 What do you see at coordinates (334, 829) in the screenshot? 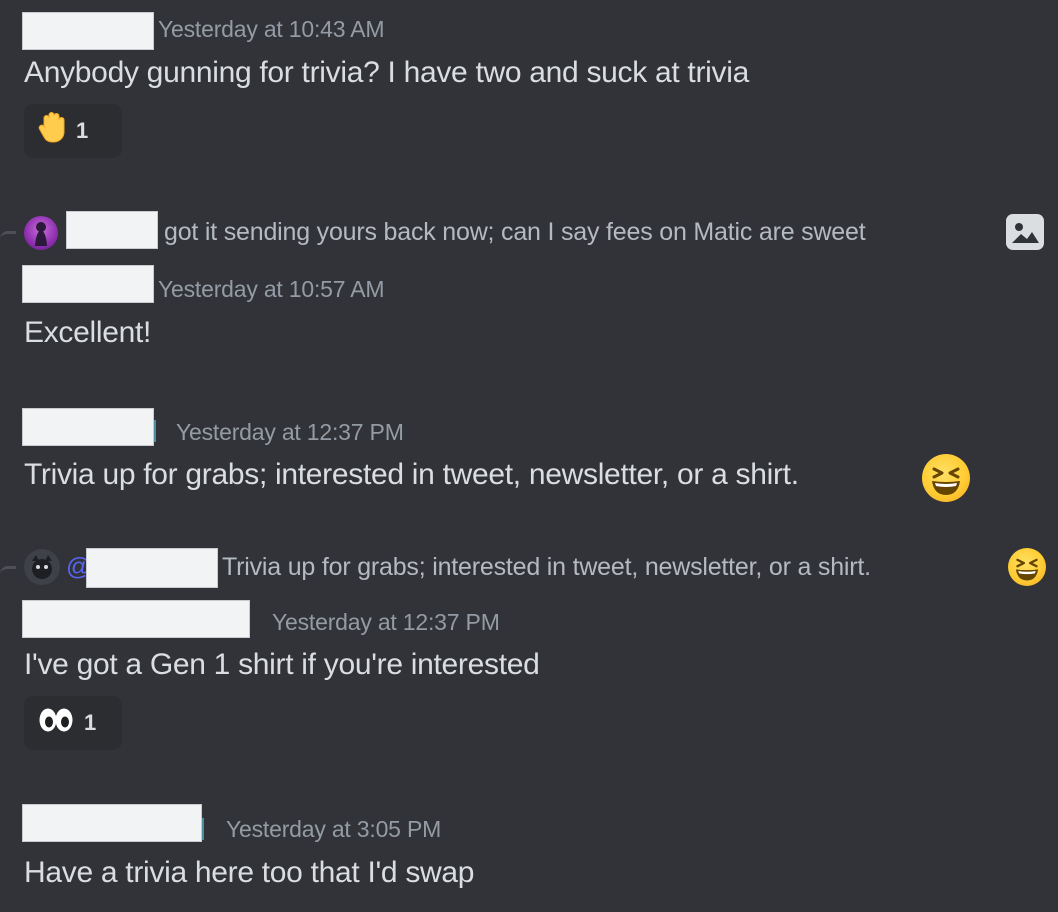
I see `message-timestamp: Yesterday at 3:05 PM` at bounding box center [334, 829].